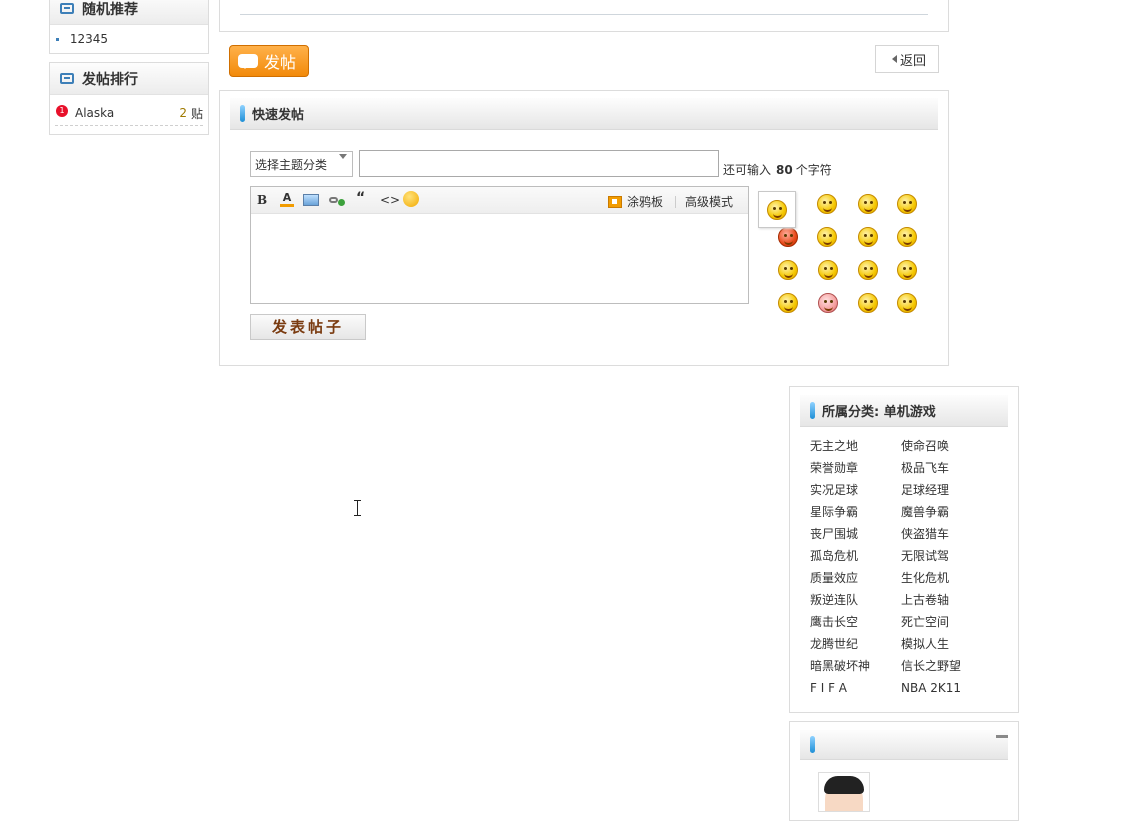 The width and height of the screenshot is (1139, 821). What do you see at coordinates (308, 327) in the screenshot?
I see `submit-post-button: 发表帖子` at bounding box center [308, 327].